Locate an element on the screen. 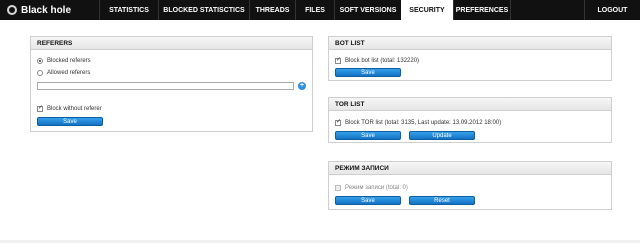  brand: Black hole is located at coordinates (49, 10).